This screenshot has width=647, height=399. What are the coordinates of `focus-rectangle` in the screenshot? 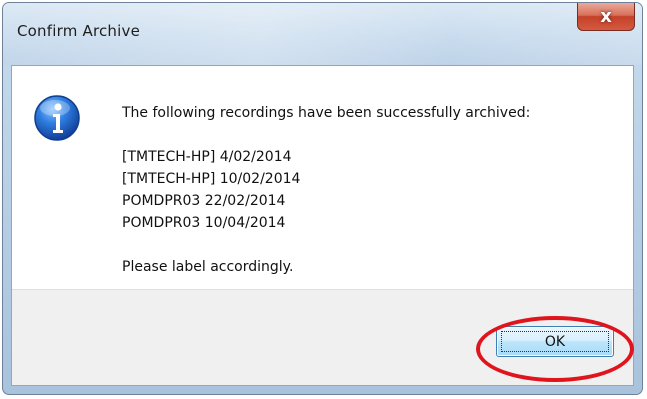 It's located at (555, 341).